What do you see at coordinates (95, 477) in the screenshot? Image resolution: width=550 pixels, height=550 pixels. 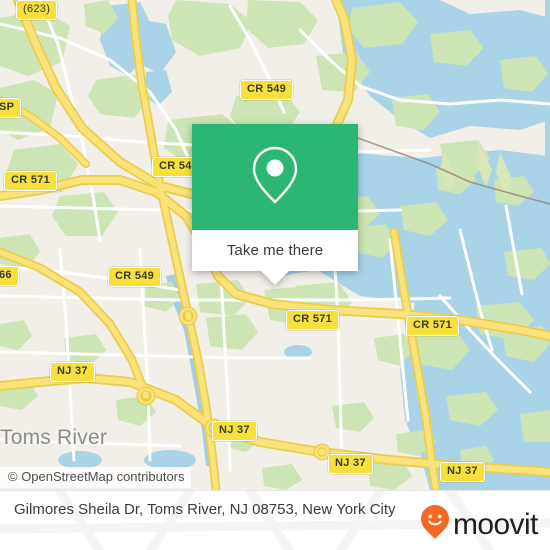 I see `osm-attribution: © OpenStreetMap contributors` at bounding box center [95, 477].